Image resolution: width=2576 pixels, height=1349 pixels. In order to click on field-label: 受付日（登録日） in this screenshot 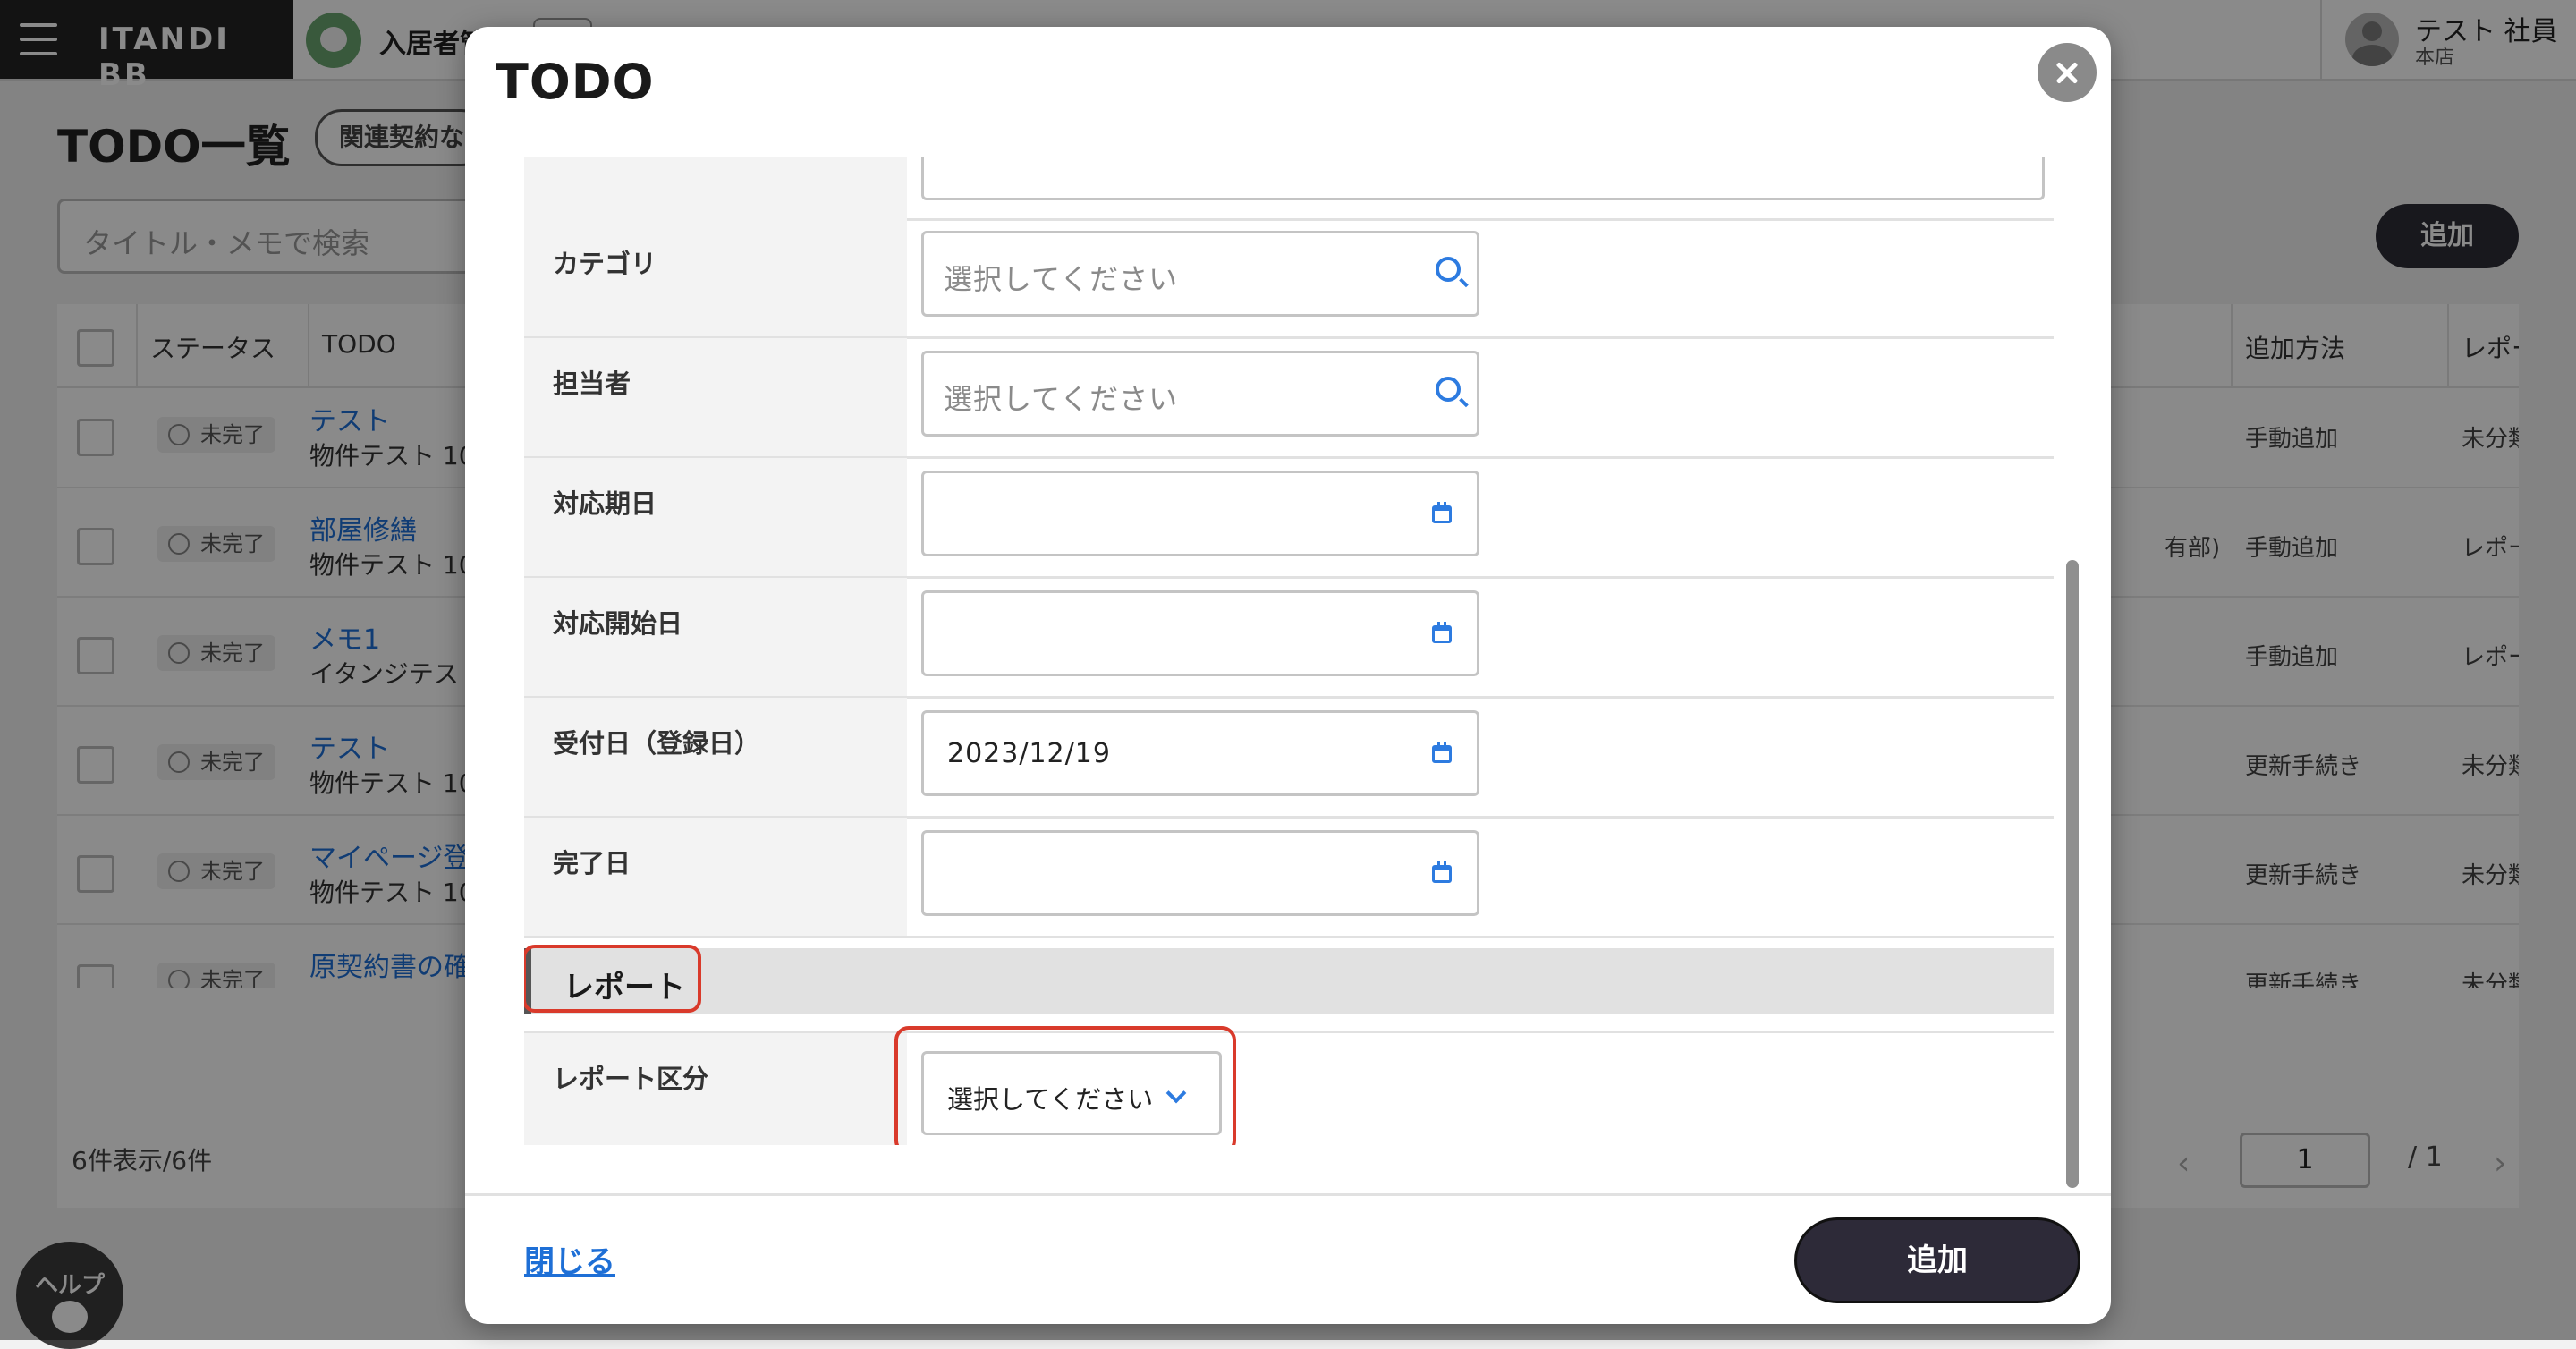, I will do `click(657, 743)`.